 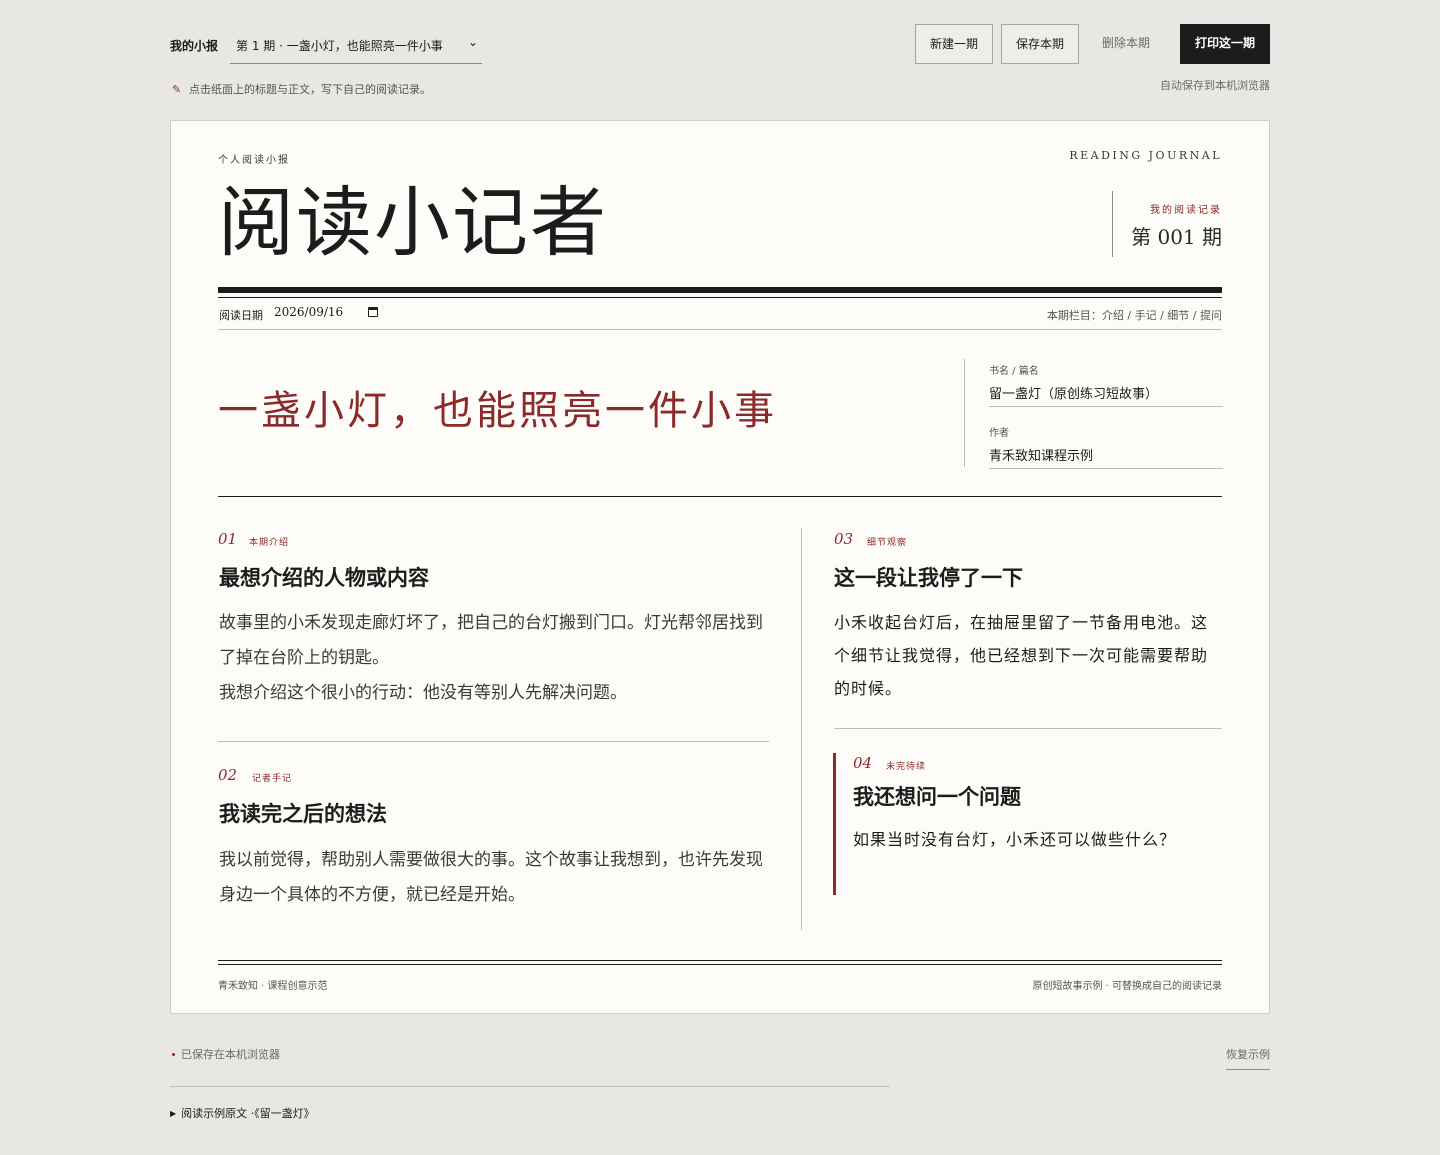 I want to click on book-meta: 书名 / 篇名 留一盏灯（原创练习短故事） 作者 青禾致知课程示例, so click(x=1093, y=414).